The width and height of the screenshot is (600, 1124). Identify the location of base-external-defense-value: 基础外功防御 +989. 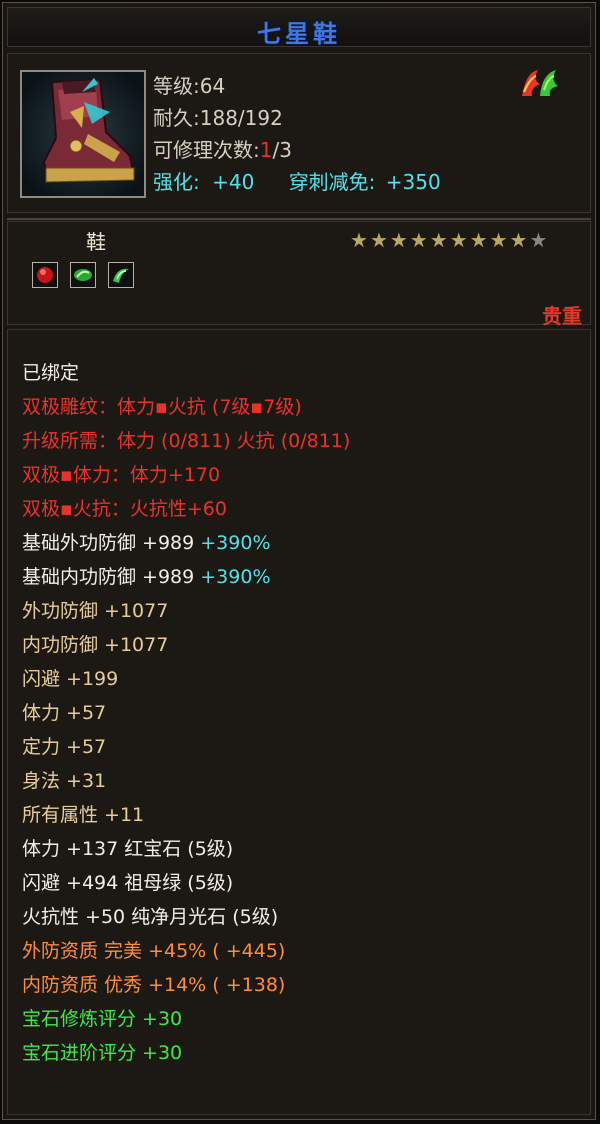
(111, 543).